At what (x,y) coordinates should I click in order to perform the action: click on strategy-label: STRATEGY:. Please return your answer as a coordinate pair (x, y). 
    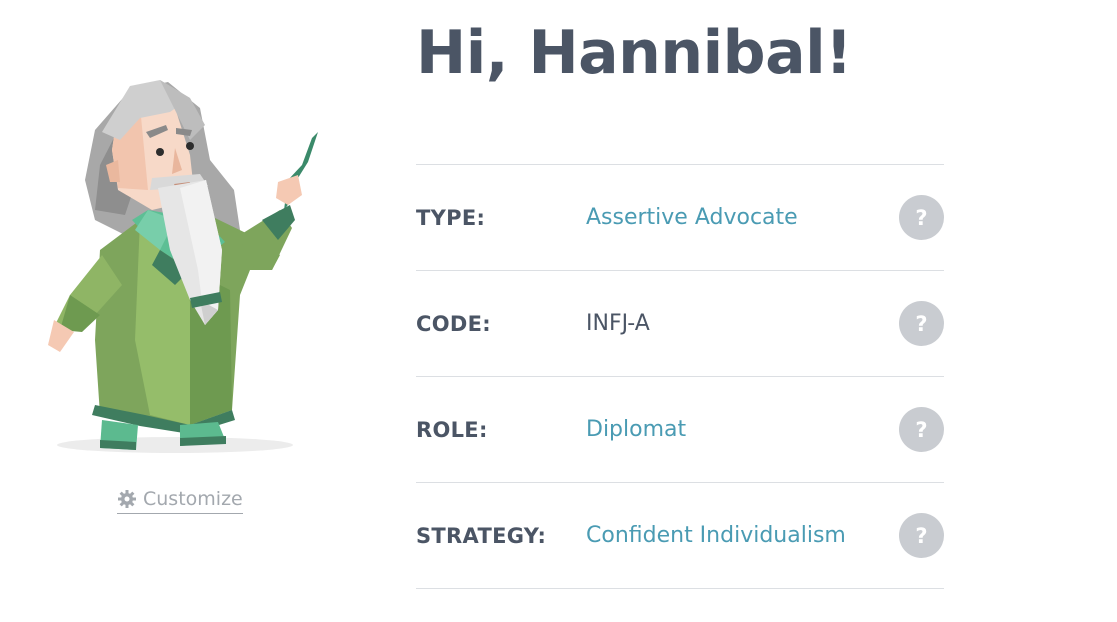
    Looking at the image, I should click on (481, 535).